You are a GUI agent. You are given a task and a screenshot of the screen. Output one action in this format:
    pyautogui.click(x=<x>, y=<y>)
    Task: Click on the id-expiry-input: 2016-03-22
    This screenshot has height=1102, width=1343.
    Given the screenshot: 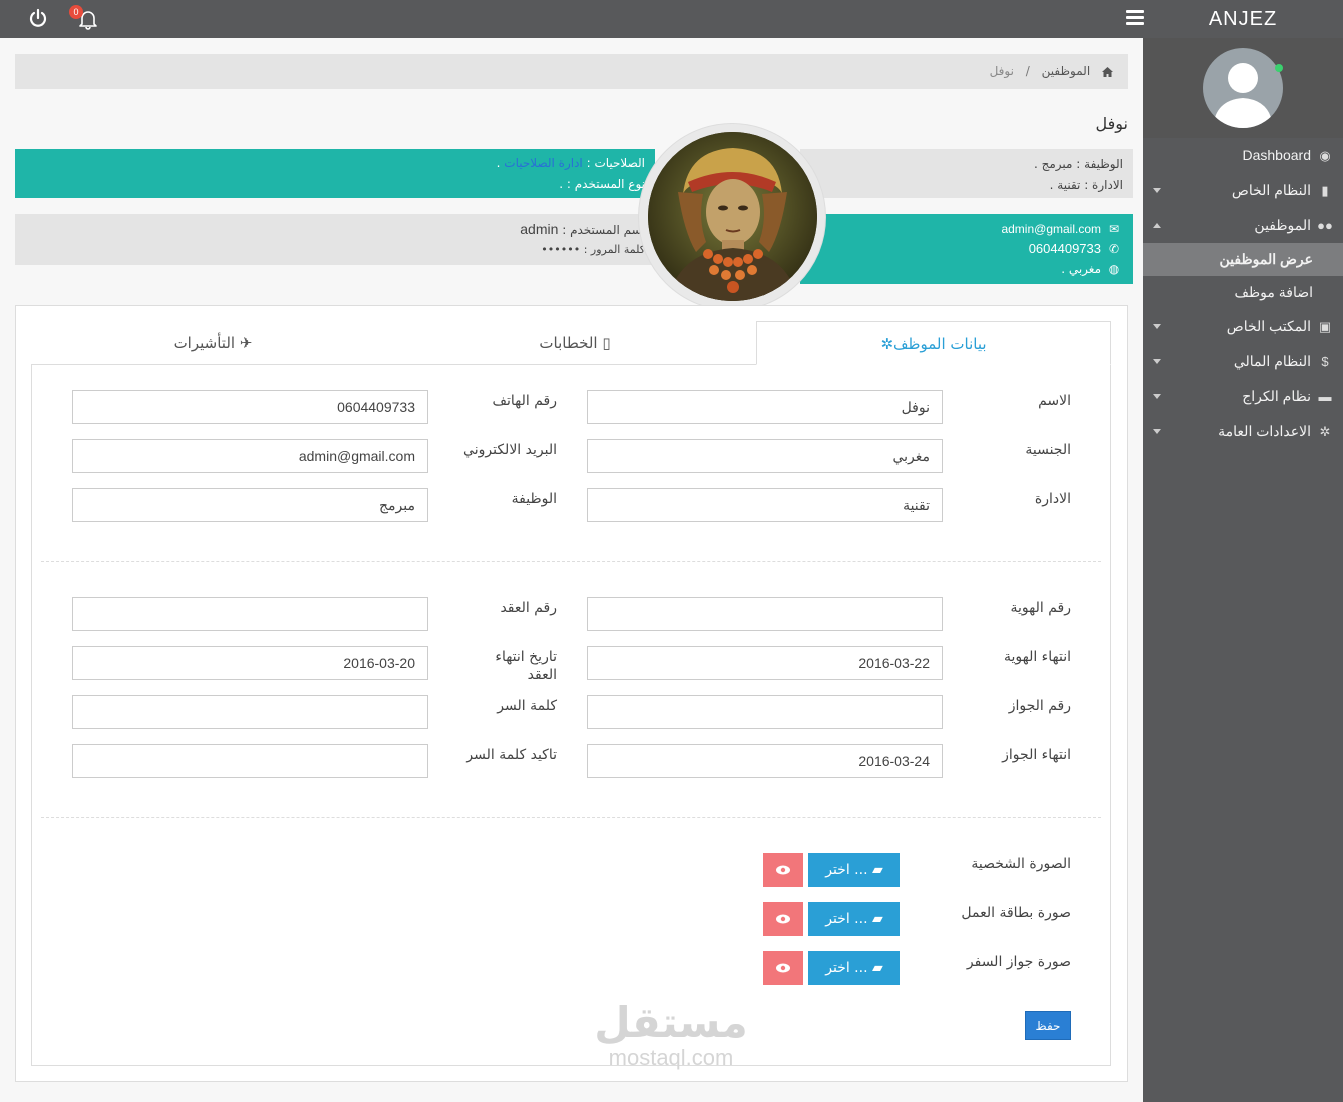 What is the action you would take?
    pyautogui.click(x=765, y=663)
    